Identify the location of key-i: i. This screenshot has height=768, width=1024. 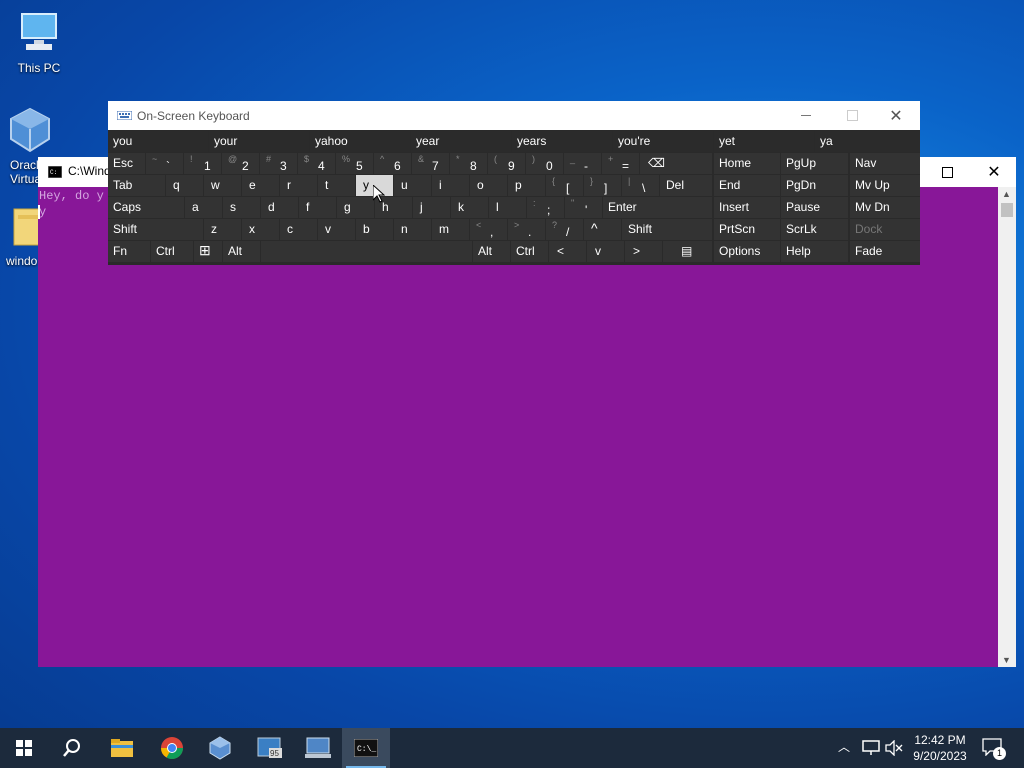
(450, 185).